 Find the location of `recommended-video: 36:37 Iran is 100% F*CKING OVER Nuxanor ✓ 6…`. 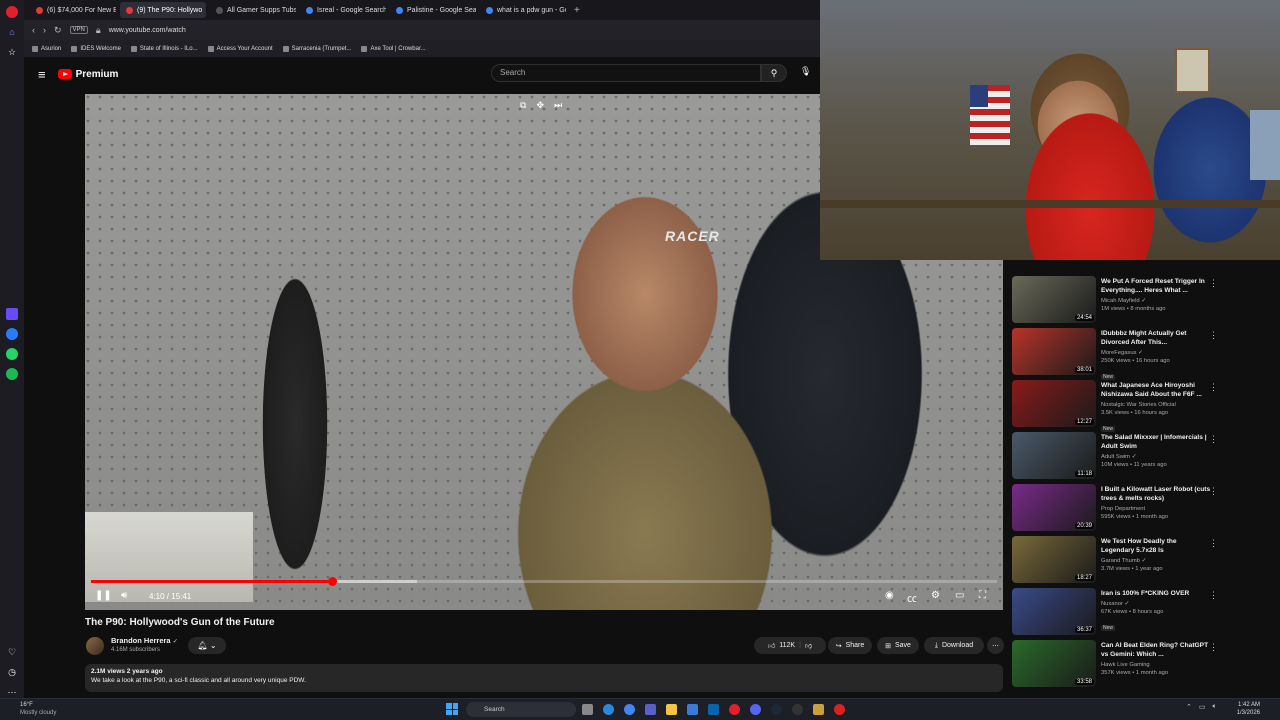

recommended-video: 36:37 Iran is 100% F*CKING OVER Nuxanor ✓ 6… is located at coordinates (1117, 614).